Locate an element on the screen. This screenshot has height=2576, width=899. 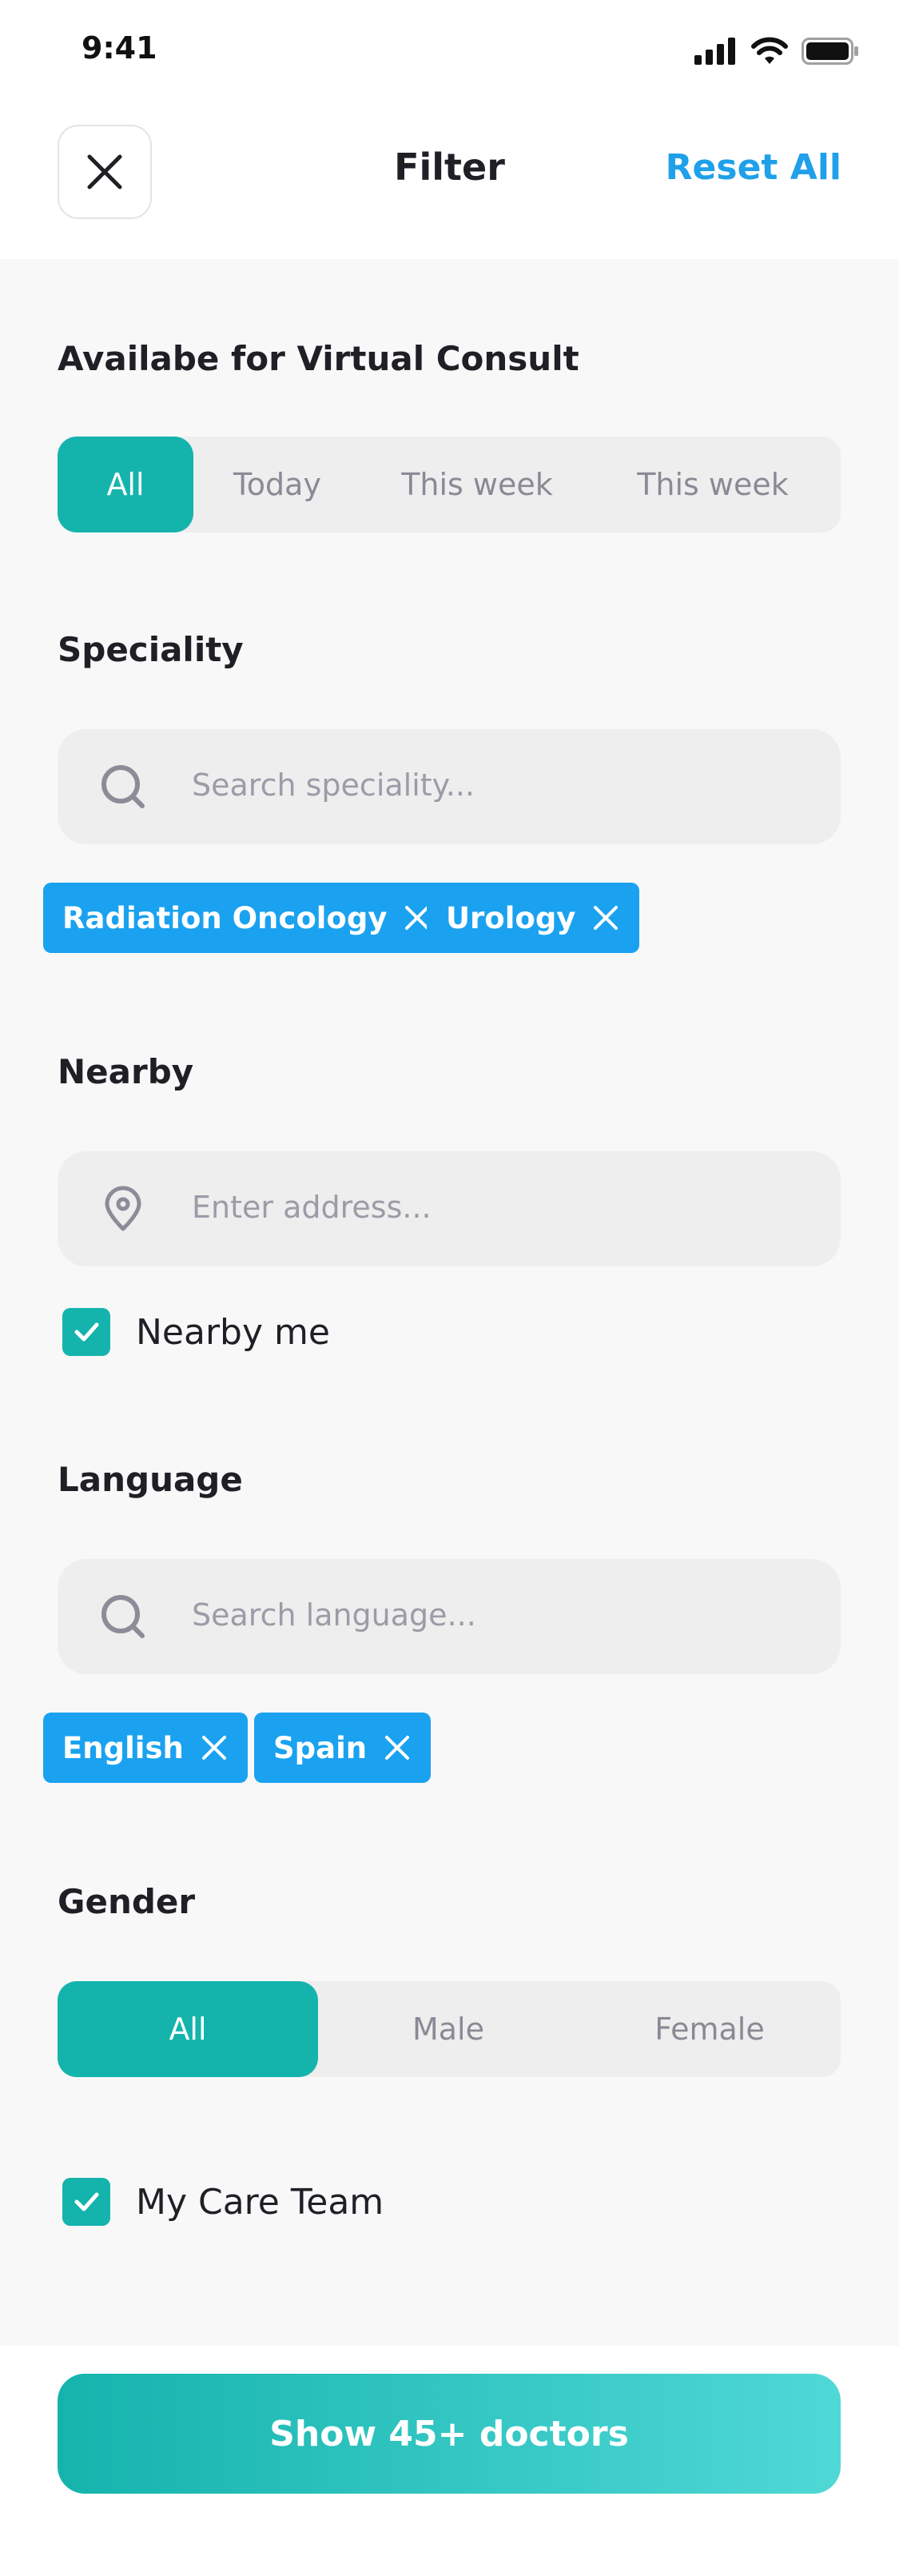
care-team-checkbox is located at coordinates (86, 2202).